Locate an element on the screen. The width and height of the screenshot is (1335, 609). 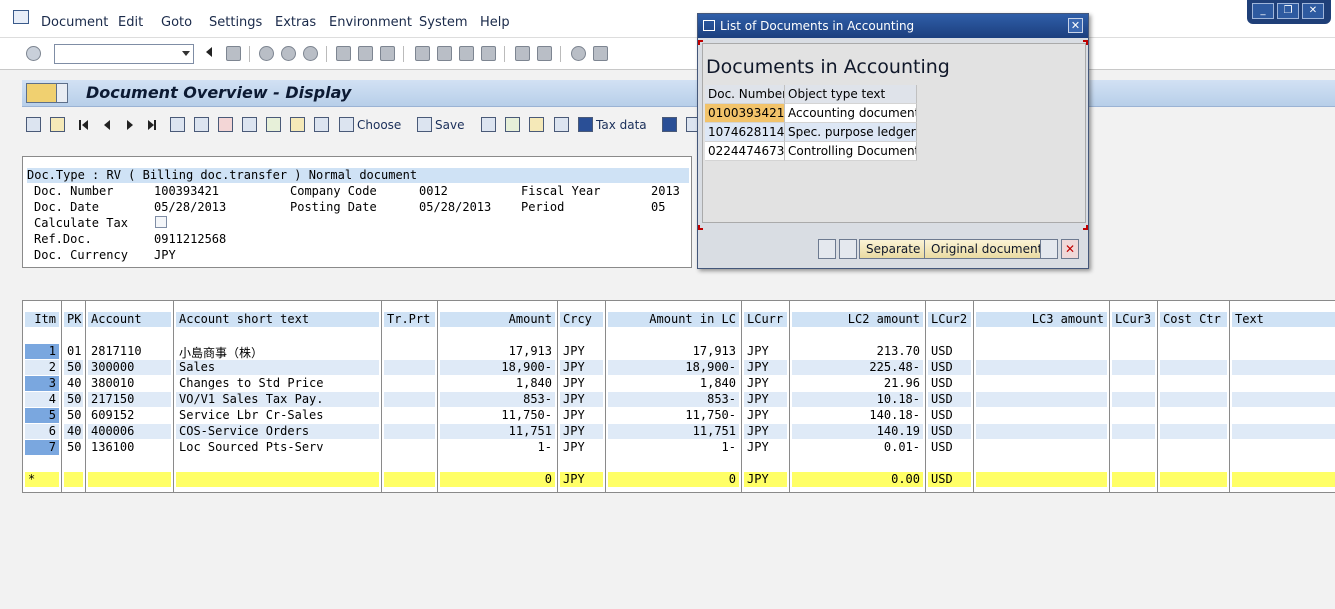
document-row: 0224474673 Controlling Document is located at coordinates (811, 151).